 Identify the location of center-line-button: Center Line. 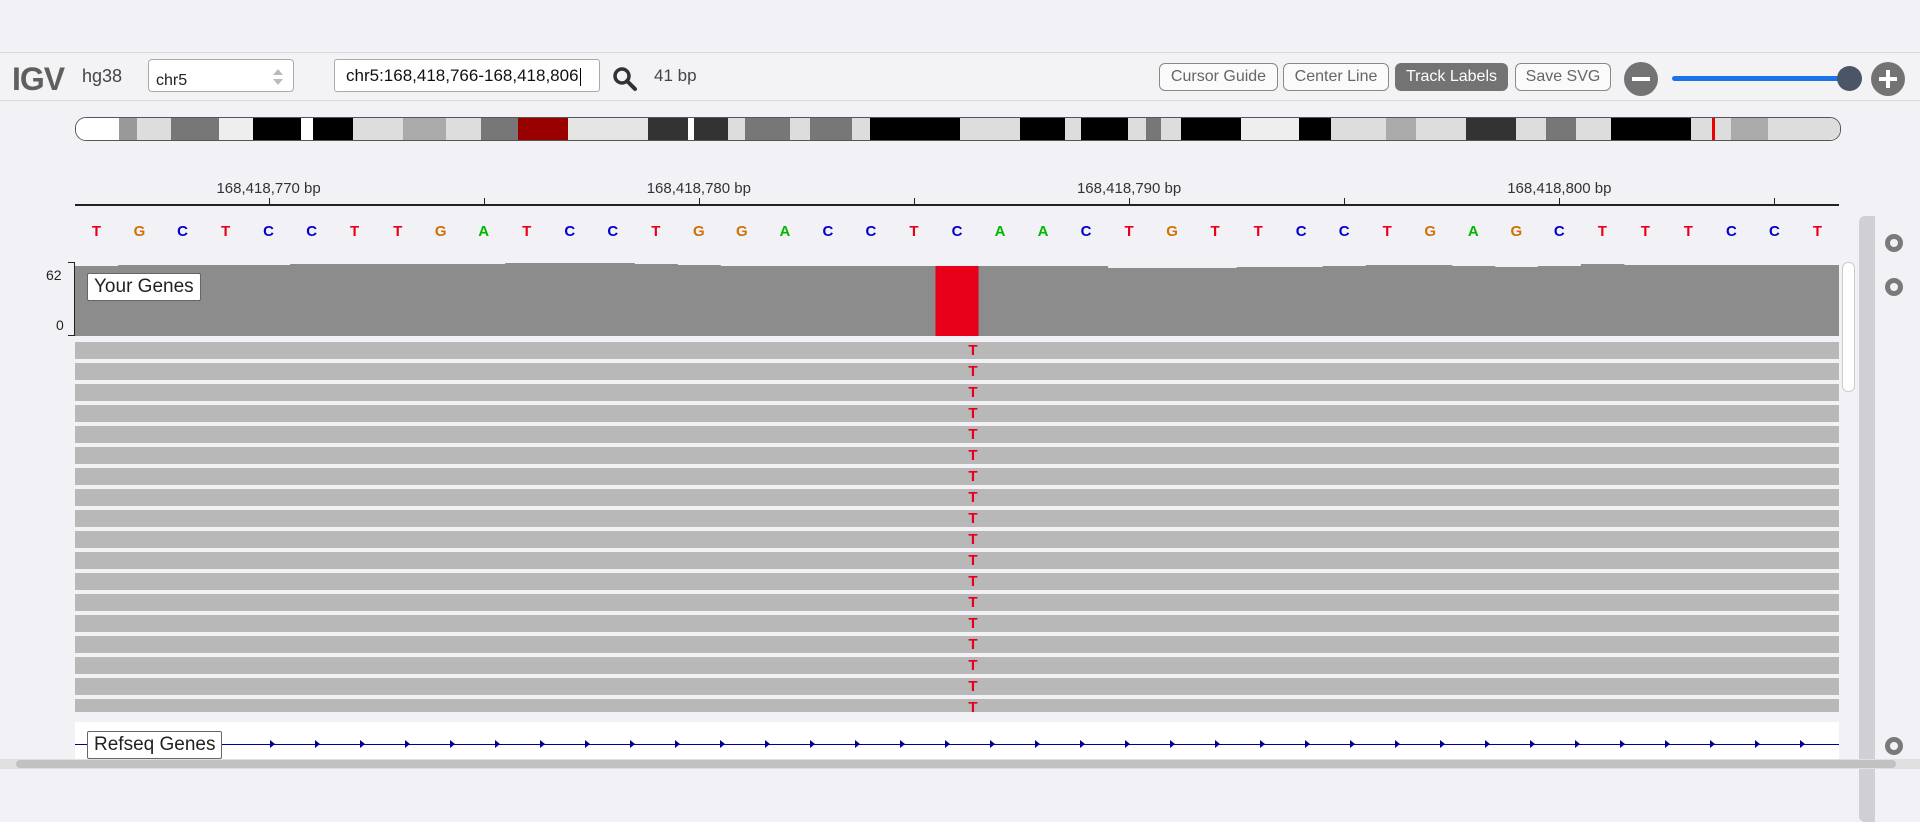
(1336, 77).